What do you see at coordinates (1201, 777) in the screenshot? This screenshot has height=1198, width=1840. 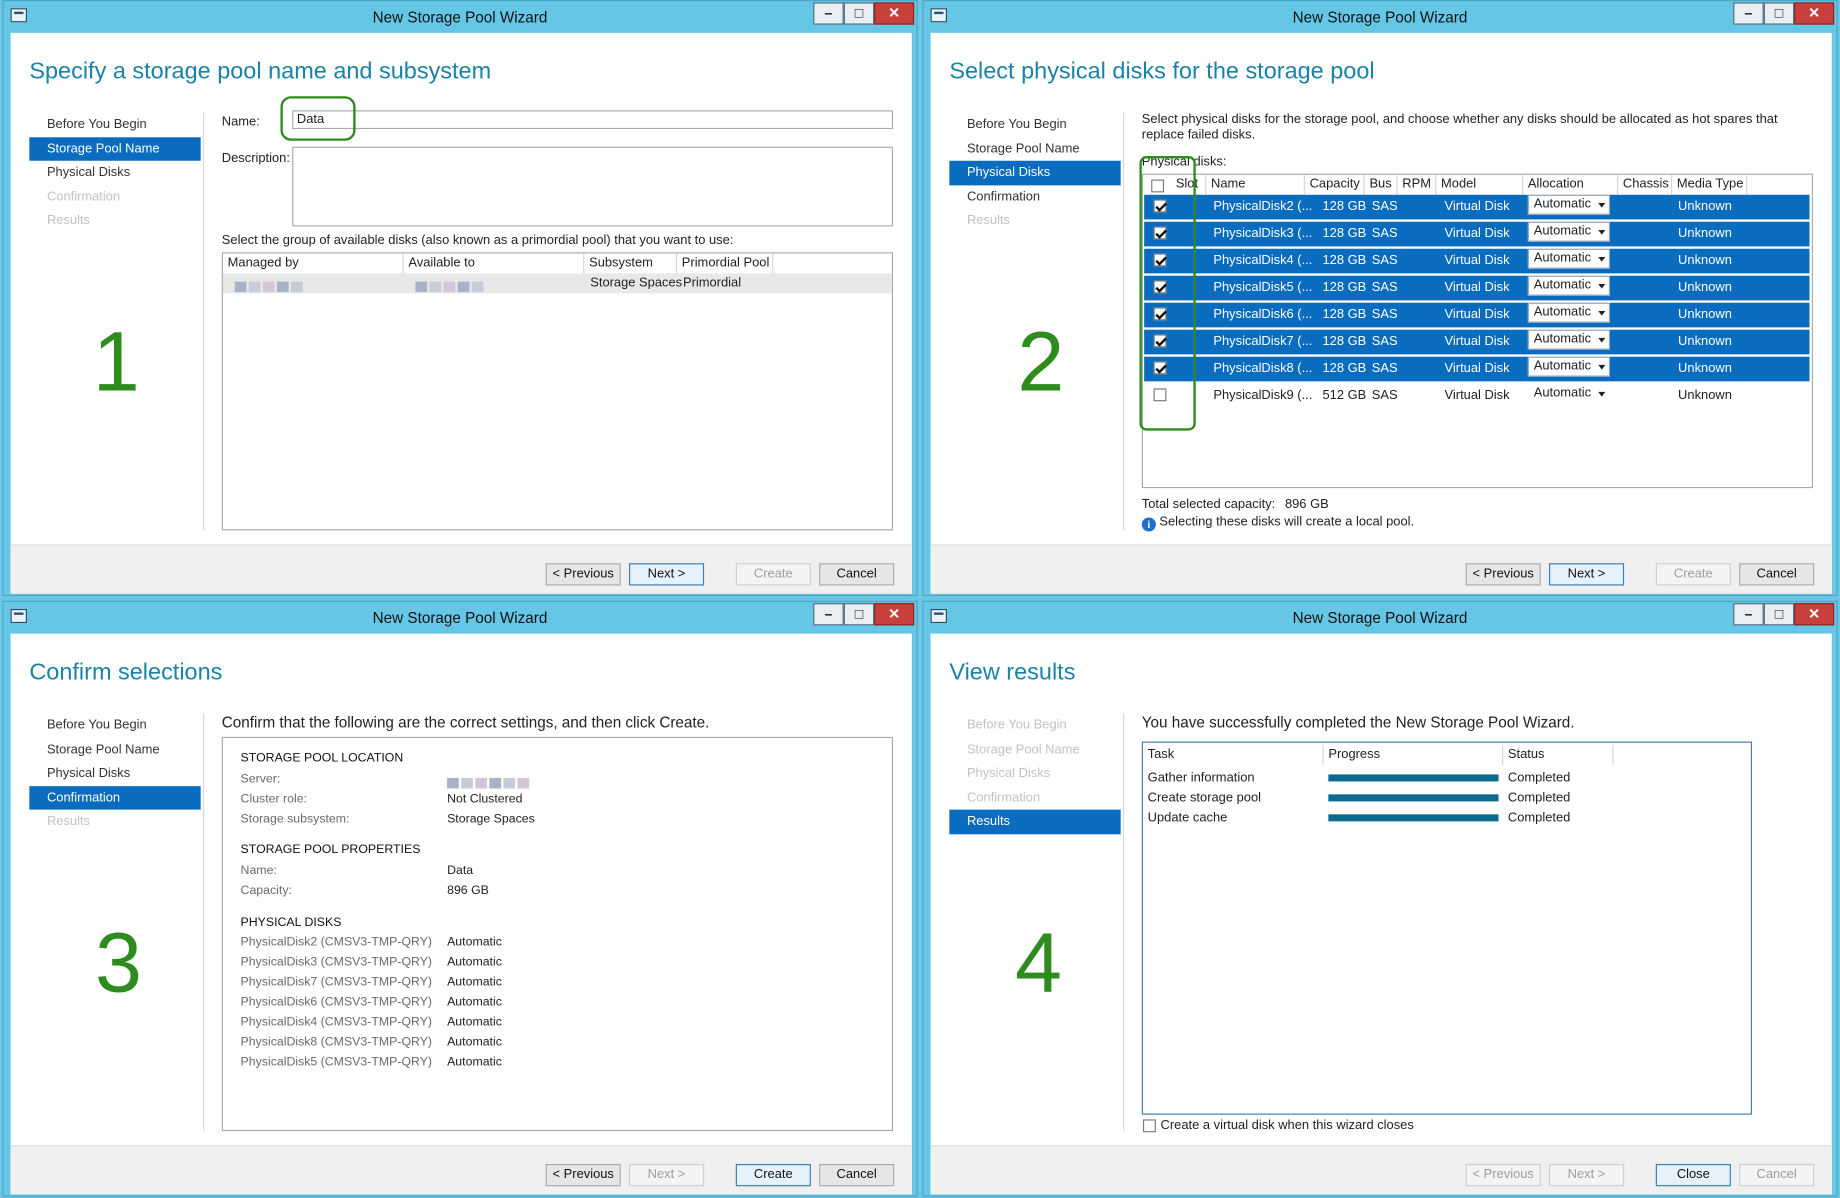 I see `task-name: Gather information` at bounding box center [1201, 777].